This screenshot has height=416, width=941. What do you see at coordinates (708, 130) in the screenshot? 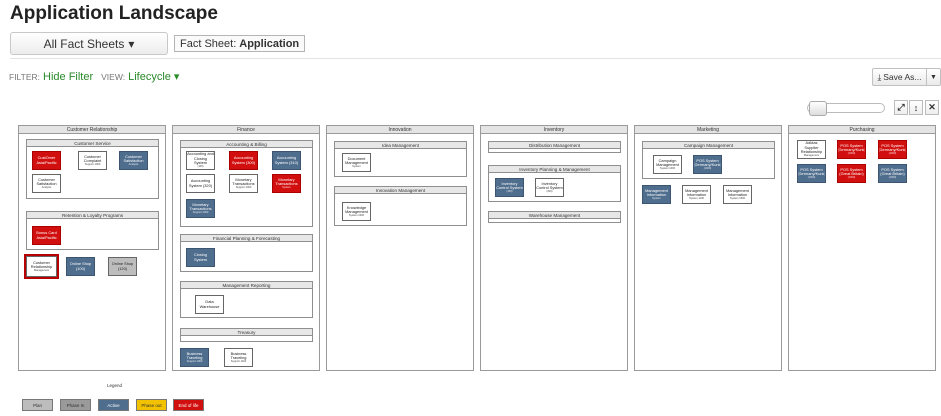
I see `lane-header: Marketing` at bounding box center [708, 130].